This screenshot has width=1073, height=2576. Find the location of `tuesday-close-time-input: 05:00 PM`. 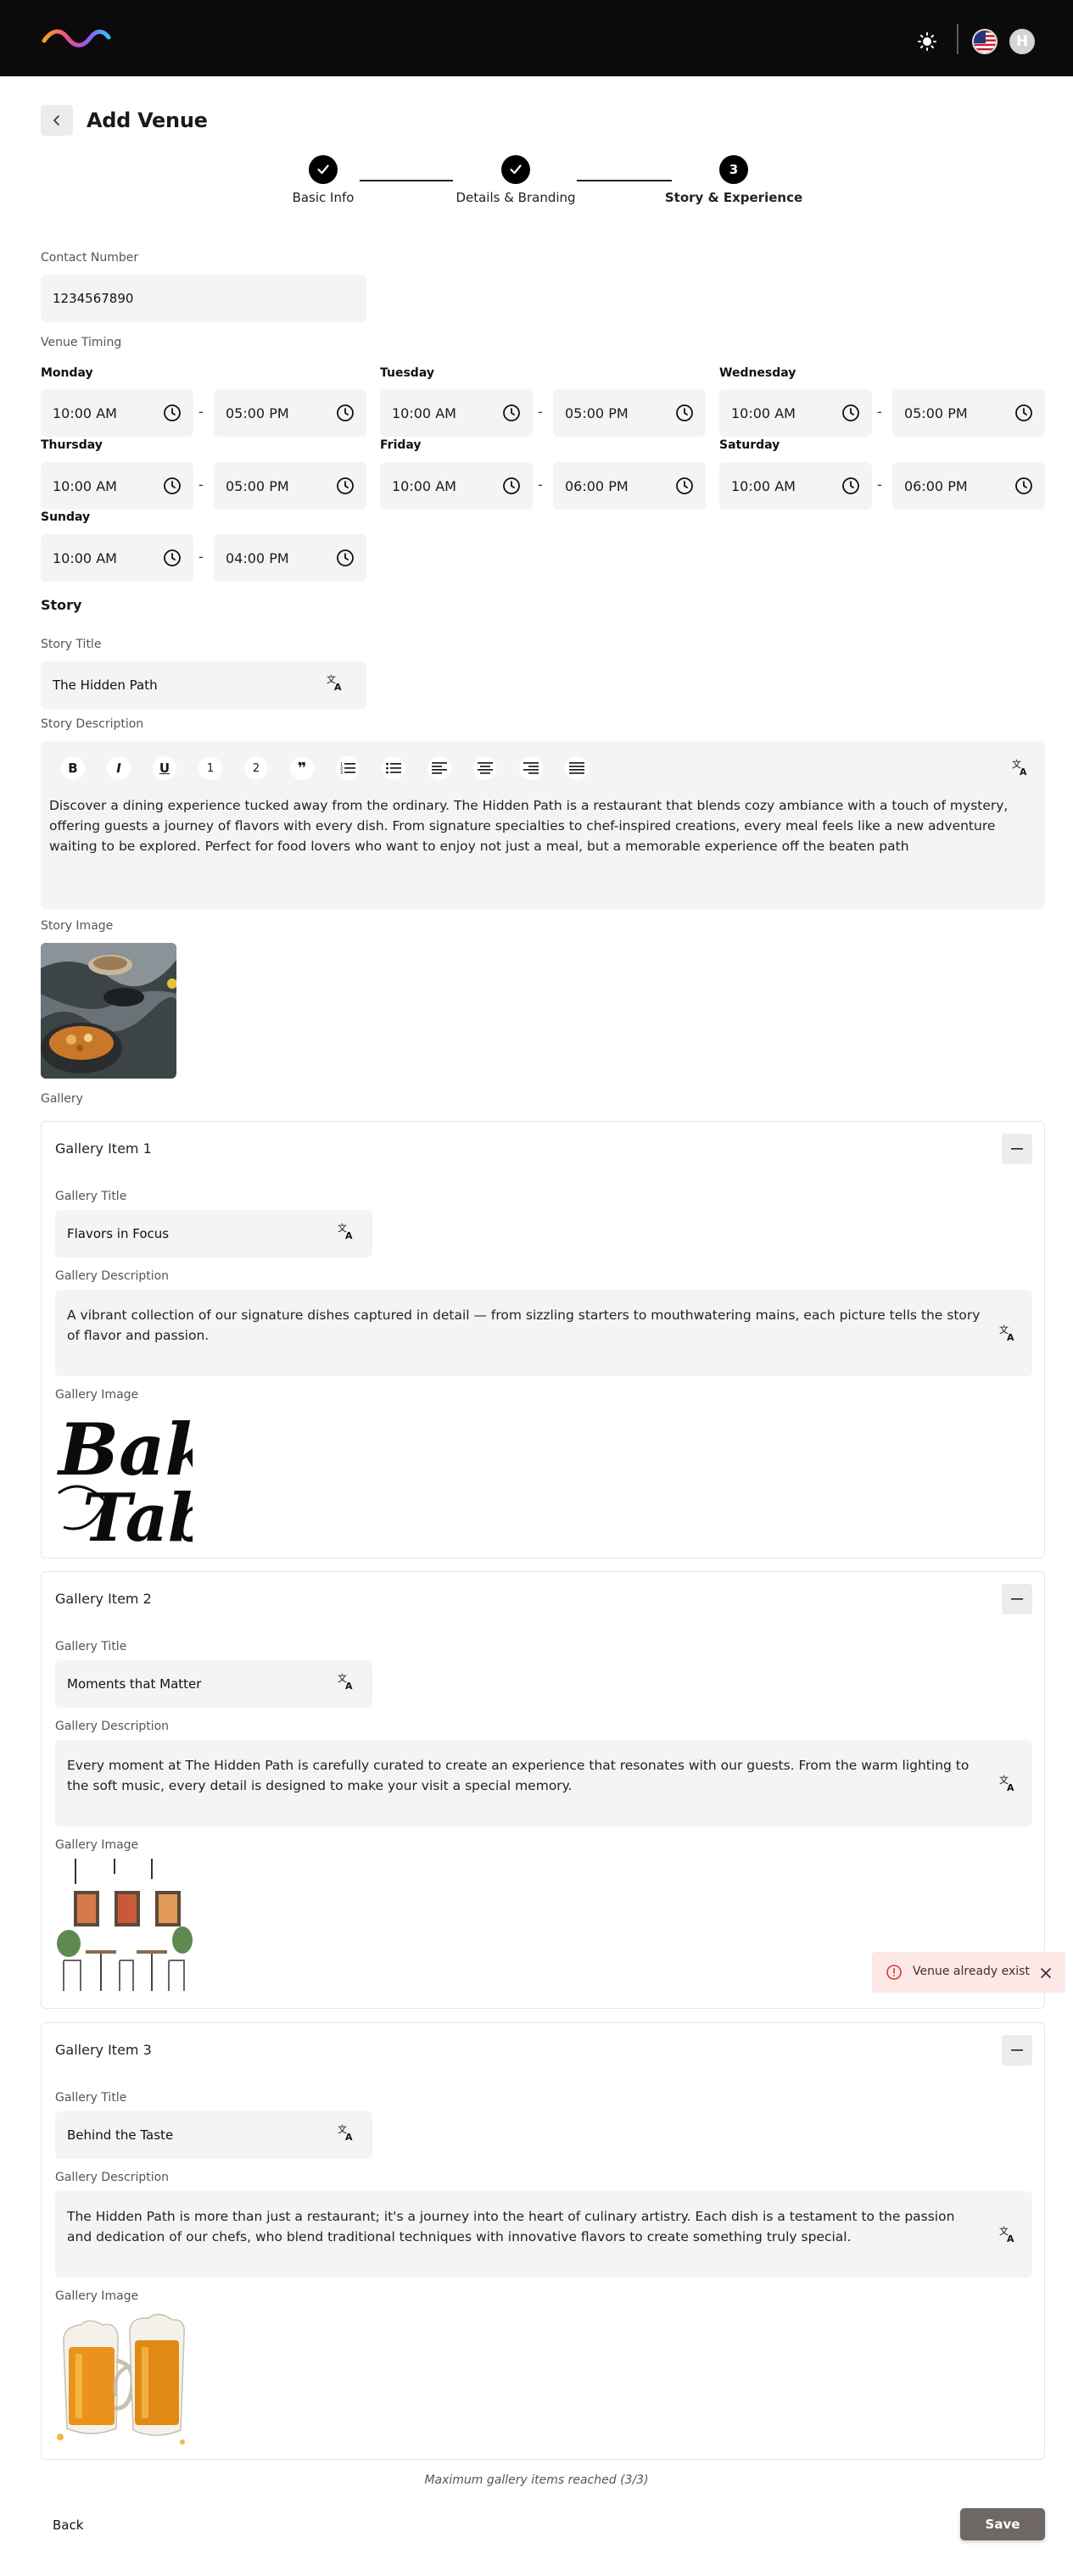

tuesday-close-time-input: 05:00 PM is located at coordinates (629, 413).